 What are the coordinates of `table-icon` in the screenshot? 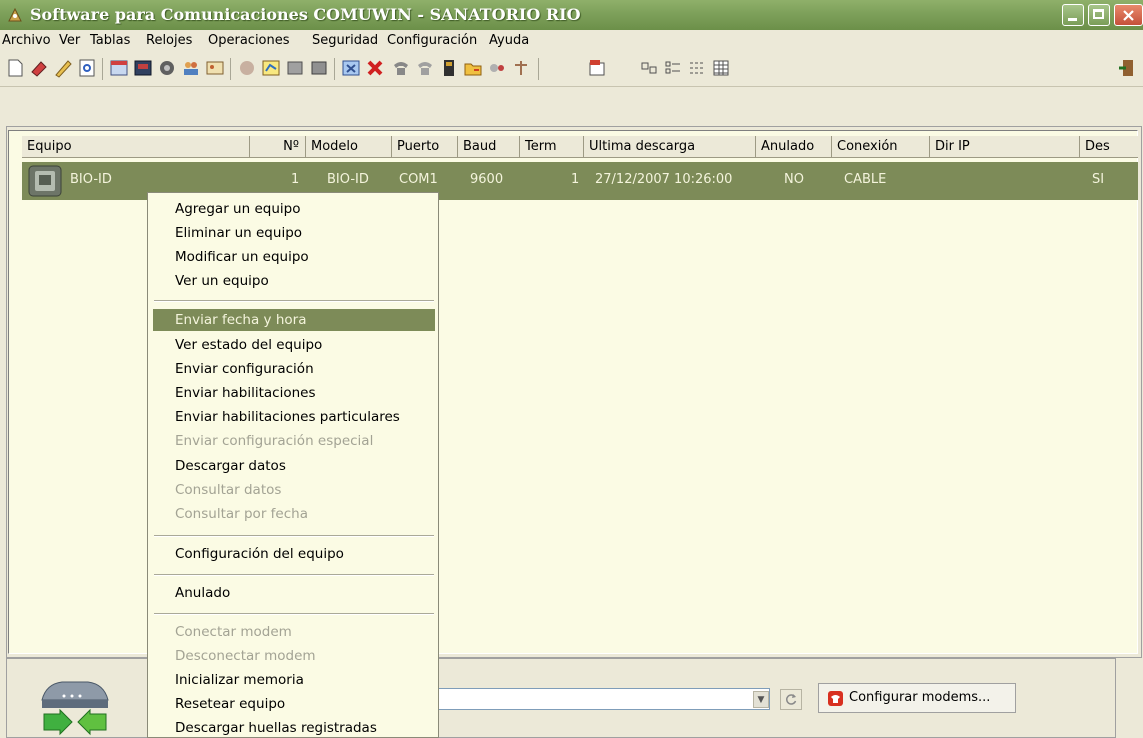 It's located at (319, 68).